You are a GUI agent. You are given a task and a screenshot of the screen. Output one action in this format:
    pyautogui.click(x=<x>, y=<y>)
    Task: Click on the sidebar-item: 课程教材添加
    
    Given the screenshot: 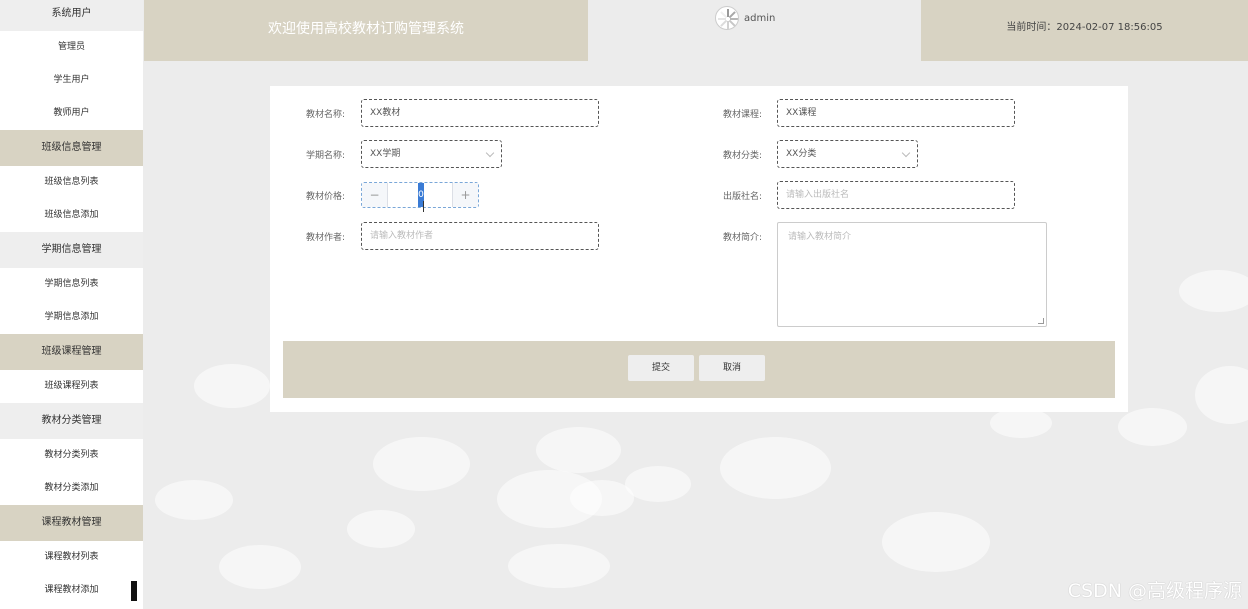 What is the action you would take?
    pyautogui.click(x=71, y=590)
    